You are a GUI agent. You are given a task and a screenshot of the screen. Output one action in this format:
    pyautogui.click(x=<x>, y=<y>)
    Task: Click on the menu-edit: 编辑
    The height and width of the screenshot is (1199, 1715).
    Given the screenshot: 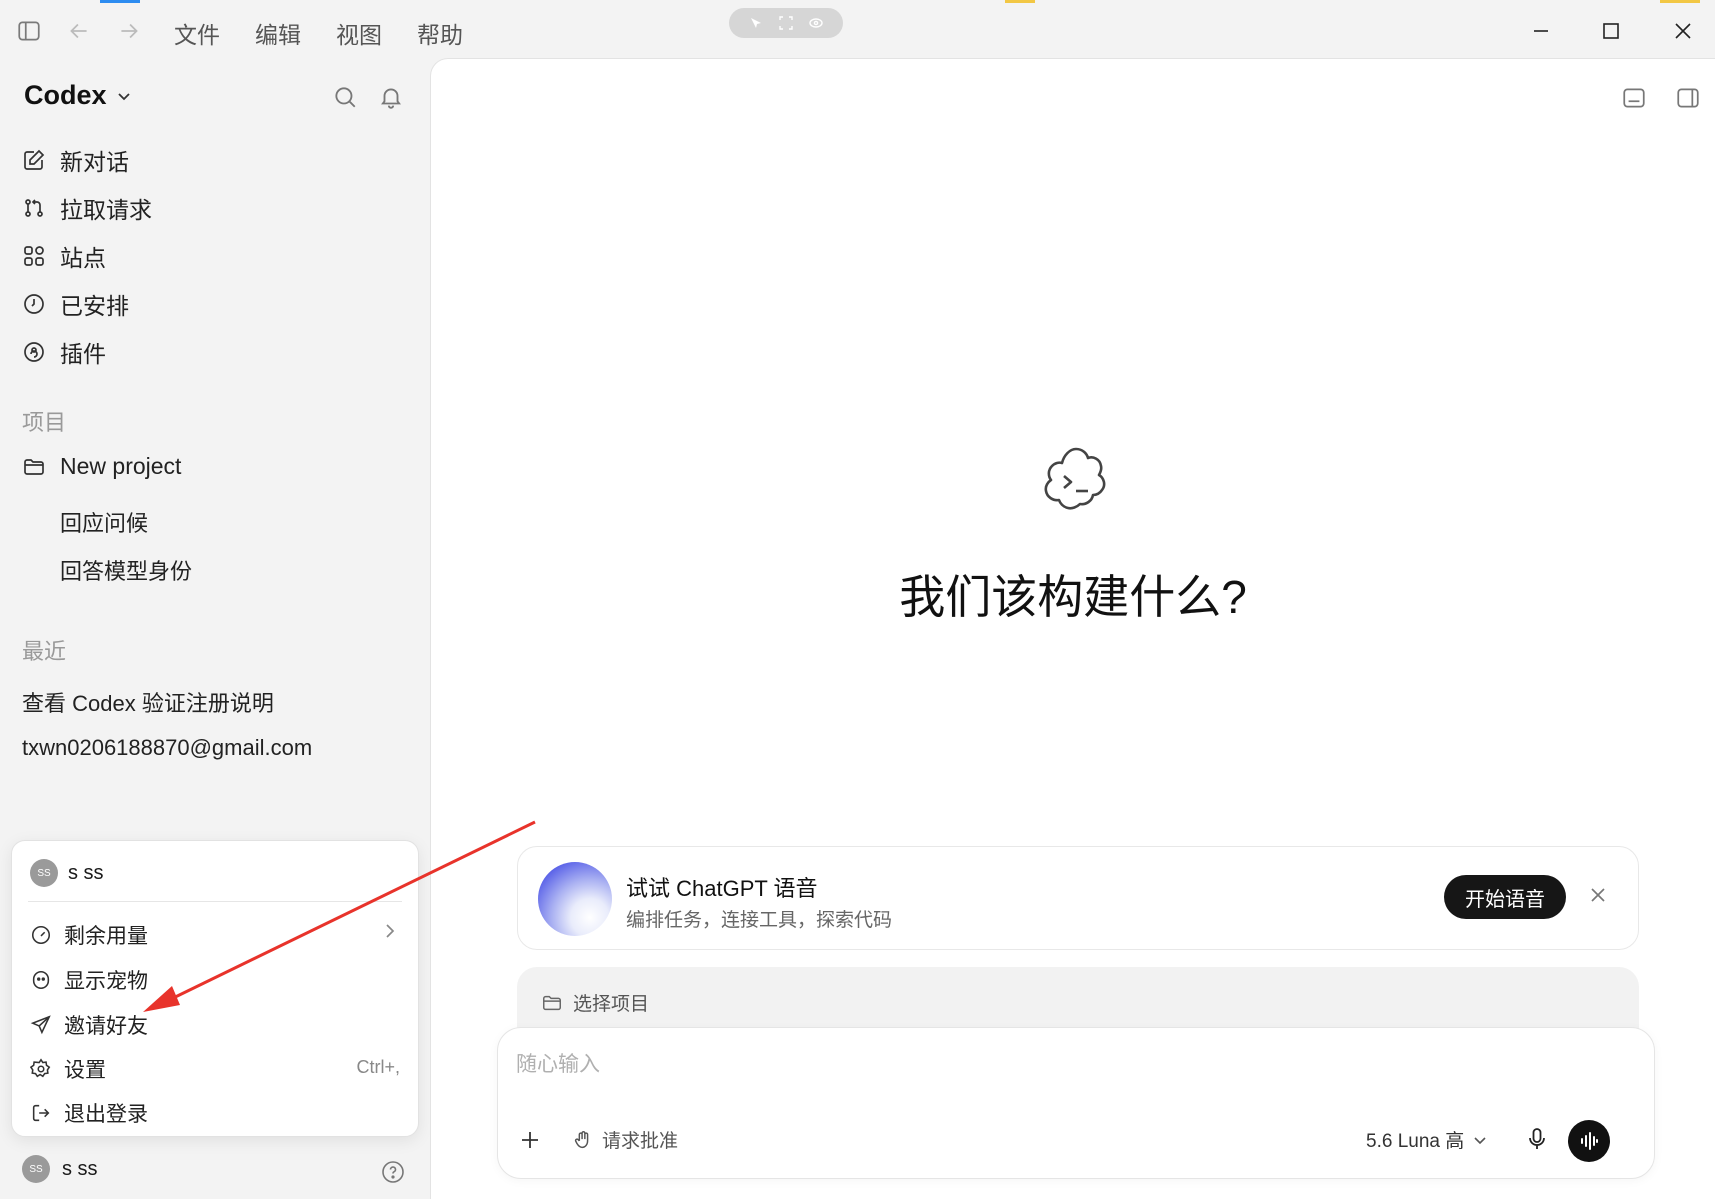 What is the action you would take?
    pyautogui.click(x=278, y=33)
    